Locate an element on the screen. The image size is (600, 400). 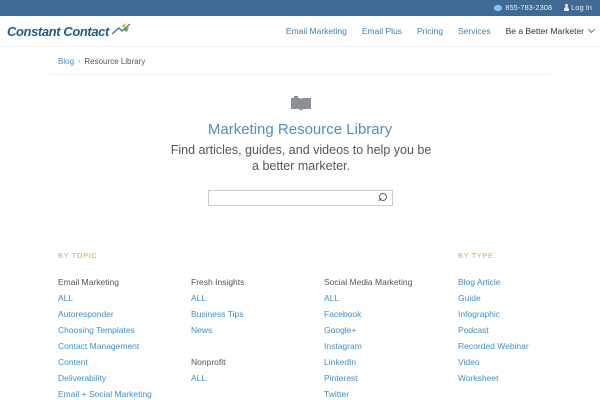
login-link: Log In is located at coordinates (577, 7).